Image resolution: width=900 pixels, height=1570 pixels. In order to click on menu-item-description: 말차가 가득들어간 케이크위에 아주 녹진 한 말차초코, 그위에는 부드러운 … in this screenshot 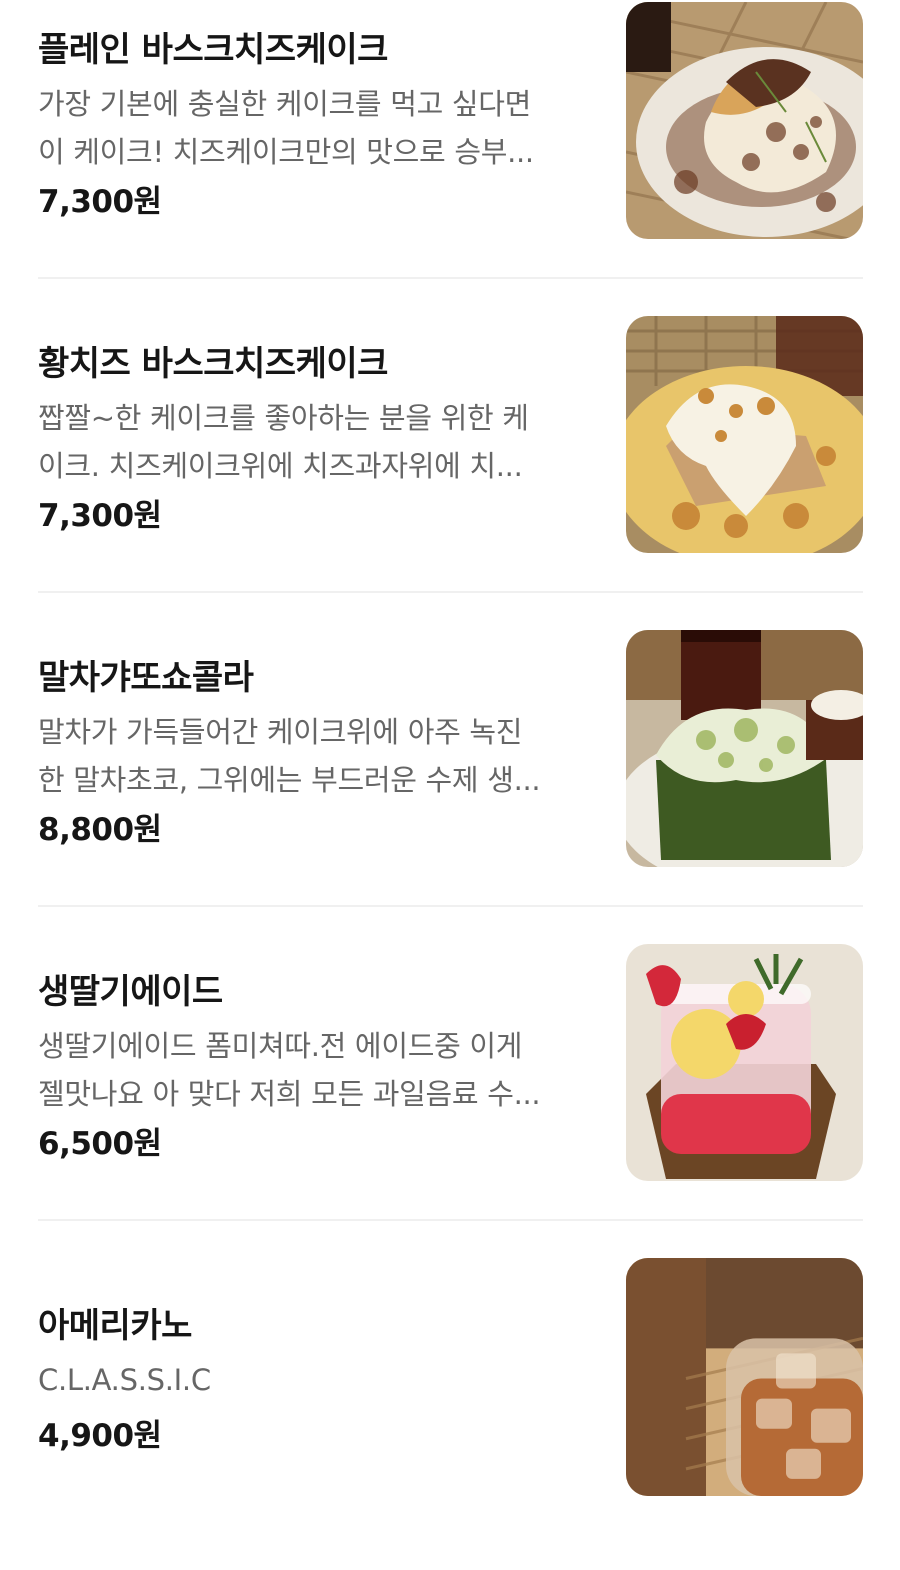, I will do `click(318, 756)`.